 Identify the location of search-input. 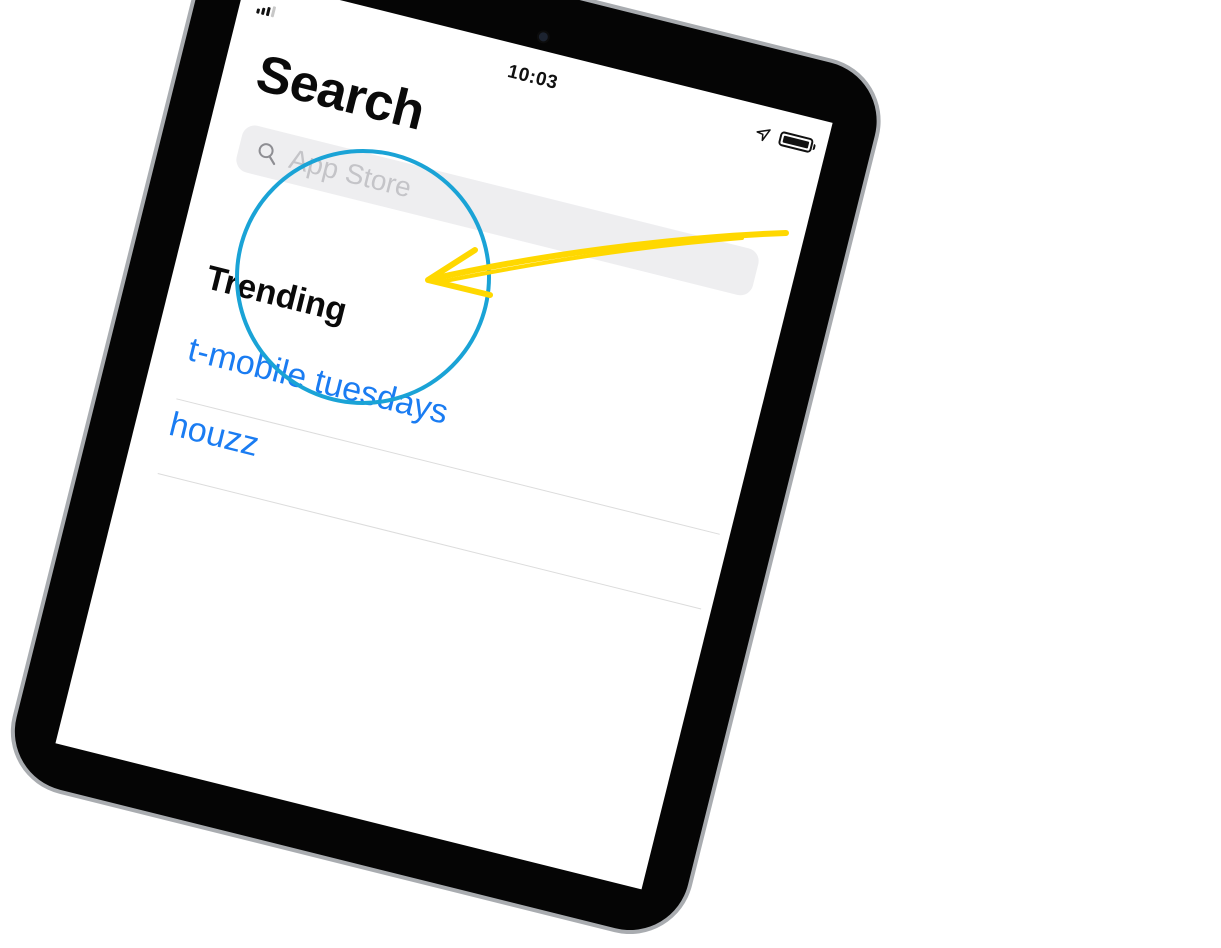
(503, 212).